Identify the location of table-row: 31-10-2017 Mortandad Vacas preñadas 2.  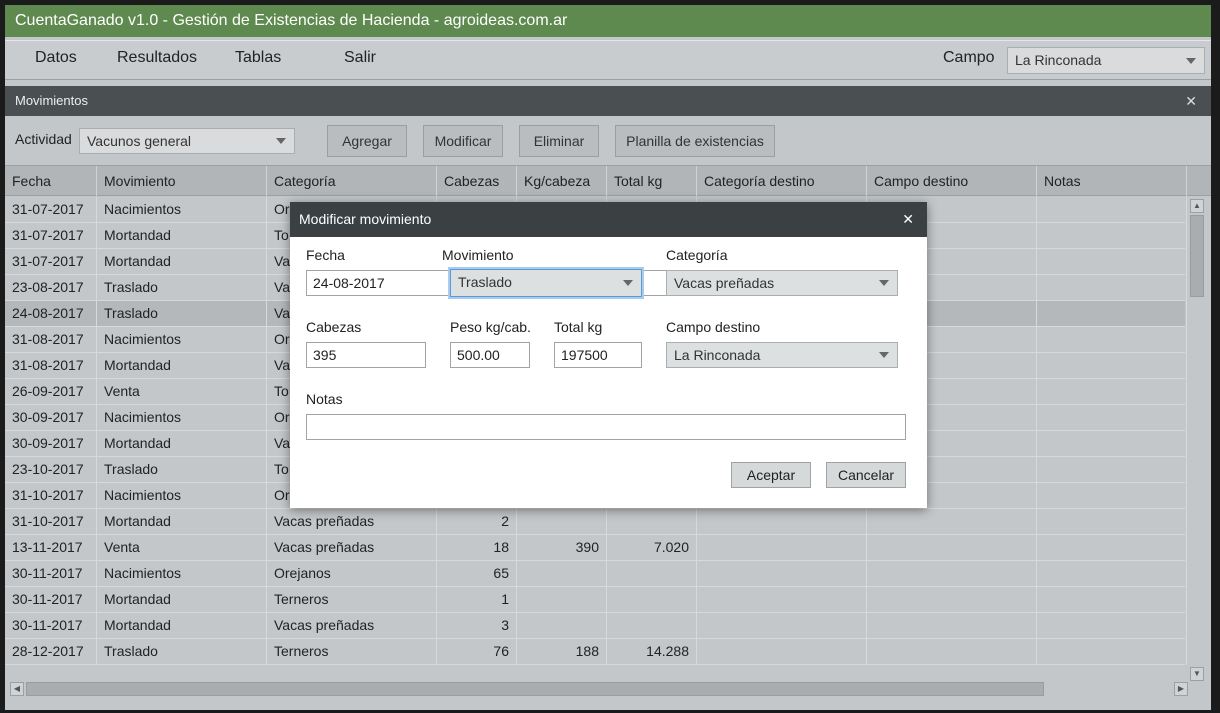
(596, 522).